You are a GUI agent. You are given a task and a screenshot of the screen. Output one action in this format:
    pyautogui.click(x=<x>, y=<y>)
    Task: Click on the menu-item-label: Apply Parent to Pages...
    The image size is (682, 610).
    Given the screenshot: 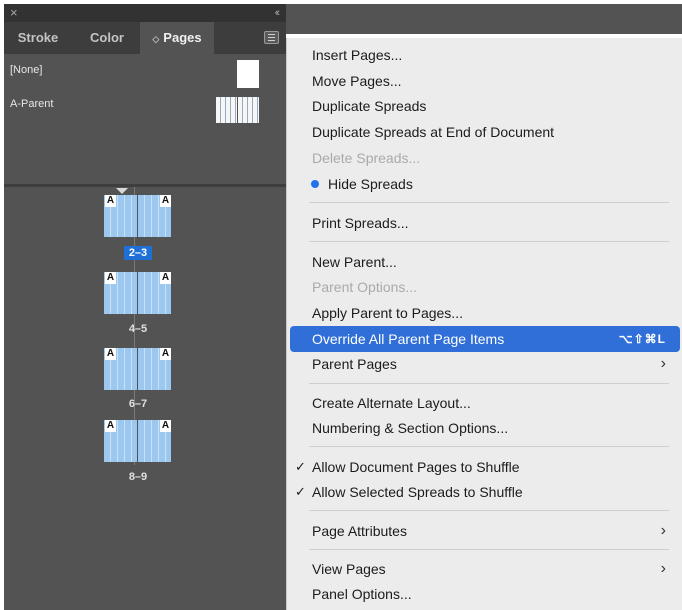 What is the action you would take?
    pyautogui.click(x=387, y=313)
    